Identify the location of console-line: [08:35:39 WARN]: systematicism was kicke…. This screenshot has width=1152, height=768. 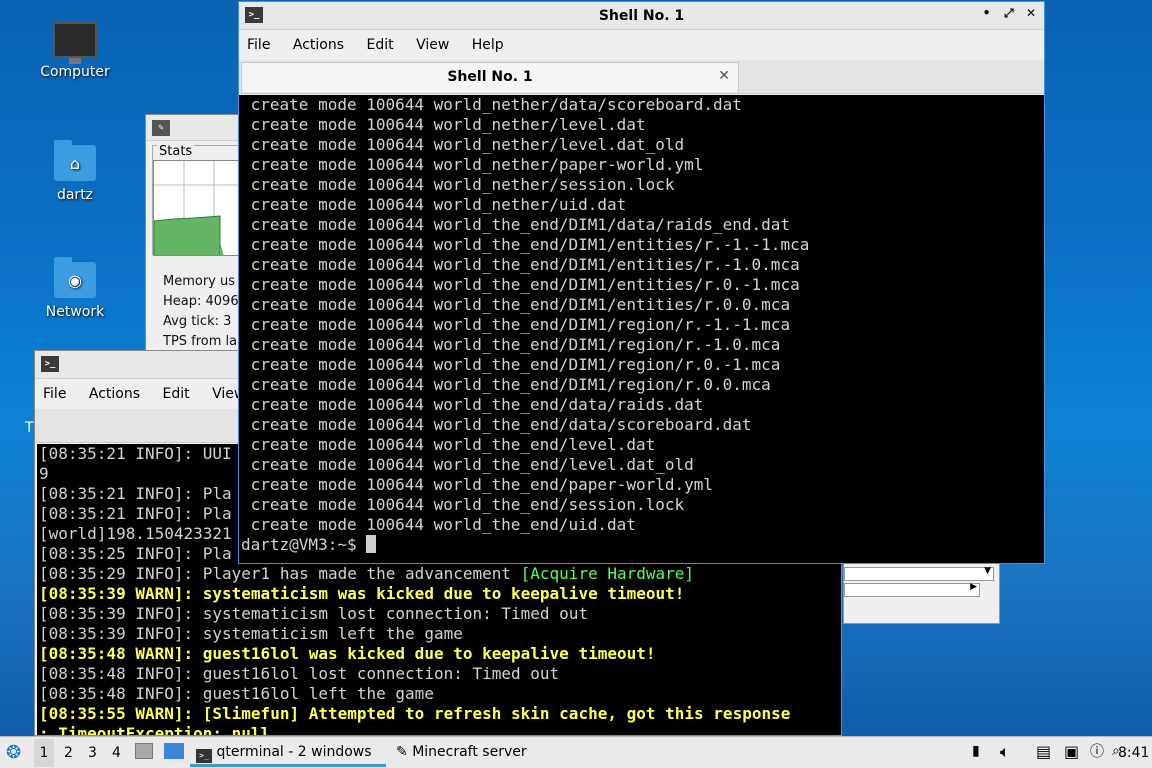
(439, 594).